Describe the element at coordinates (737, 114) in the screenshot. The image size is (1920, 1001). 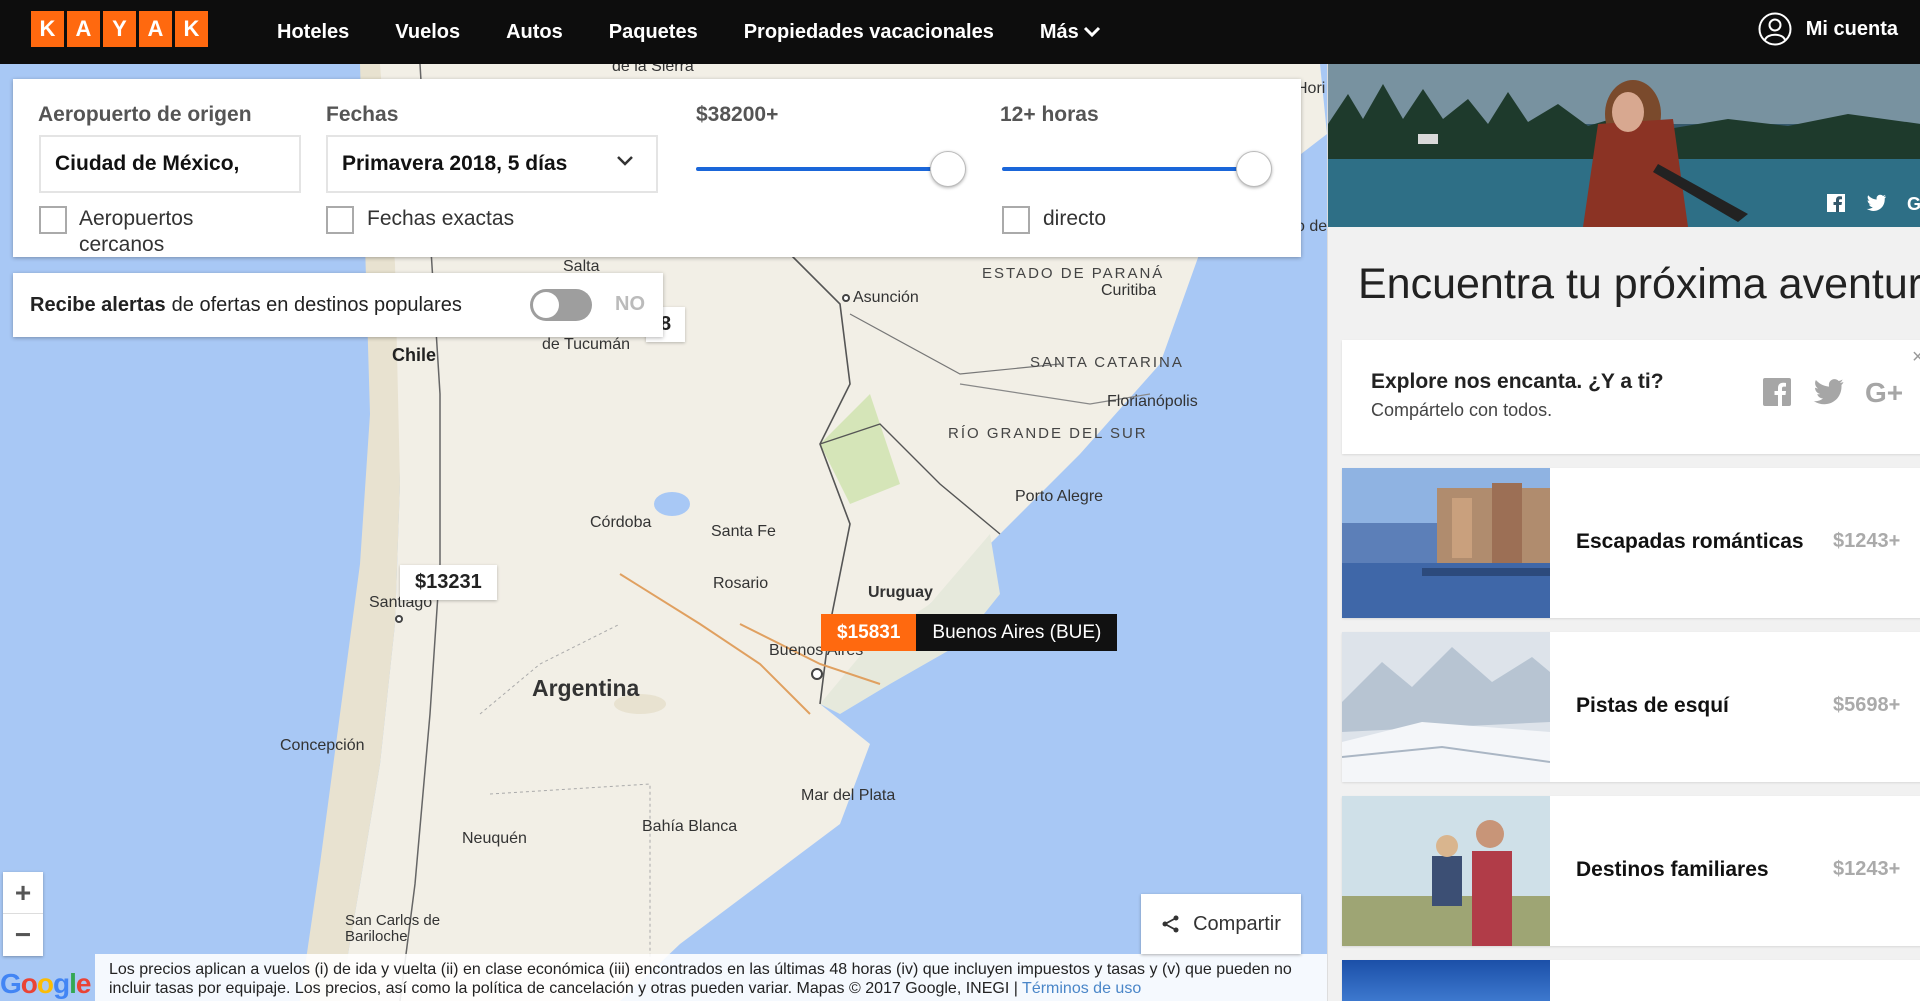
I see `price-label: $38200+` at that location.